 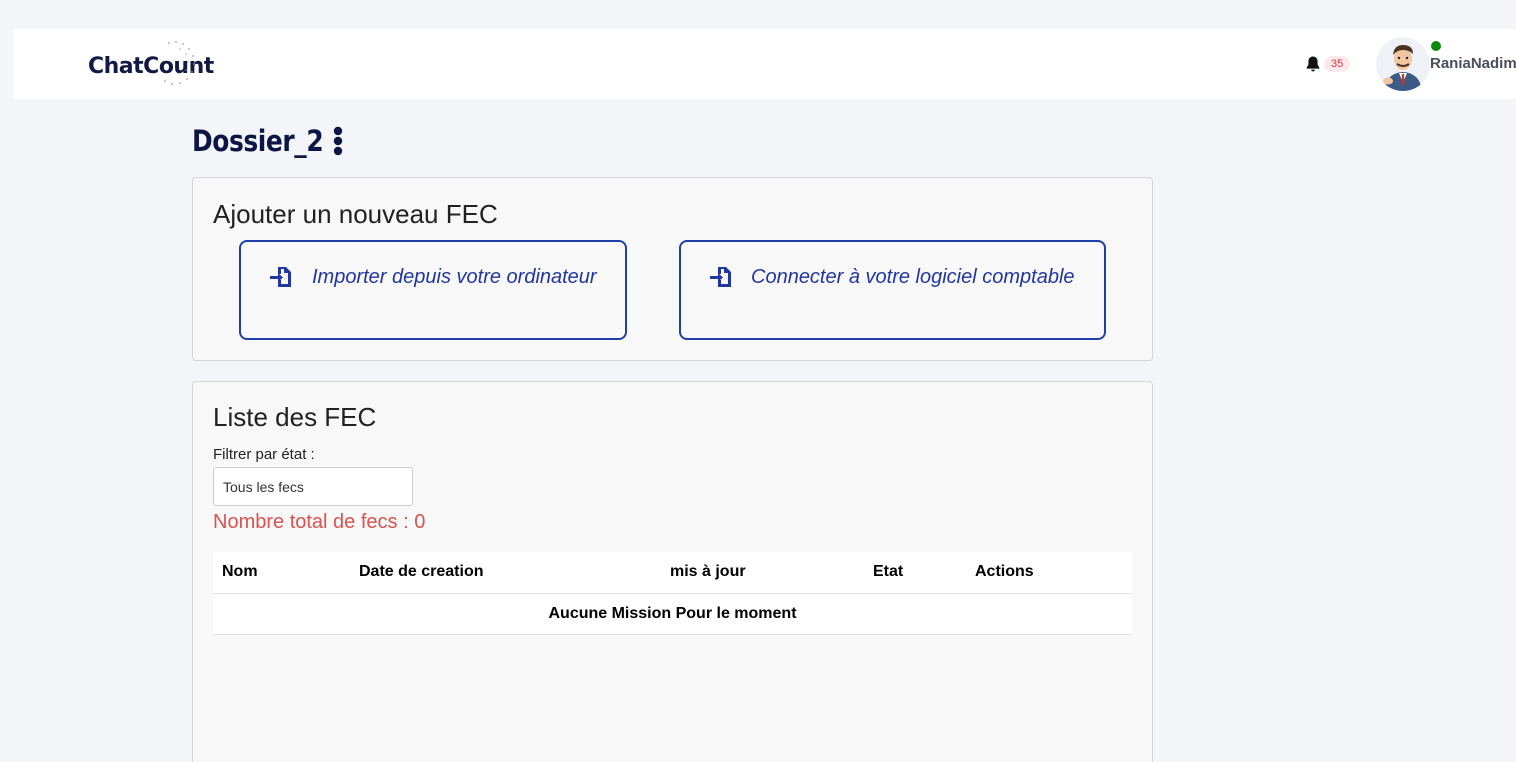 I want to click on column-header-actions: Actions, so click(x=1049, y=573).